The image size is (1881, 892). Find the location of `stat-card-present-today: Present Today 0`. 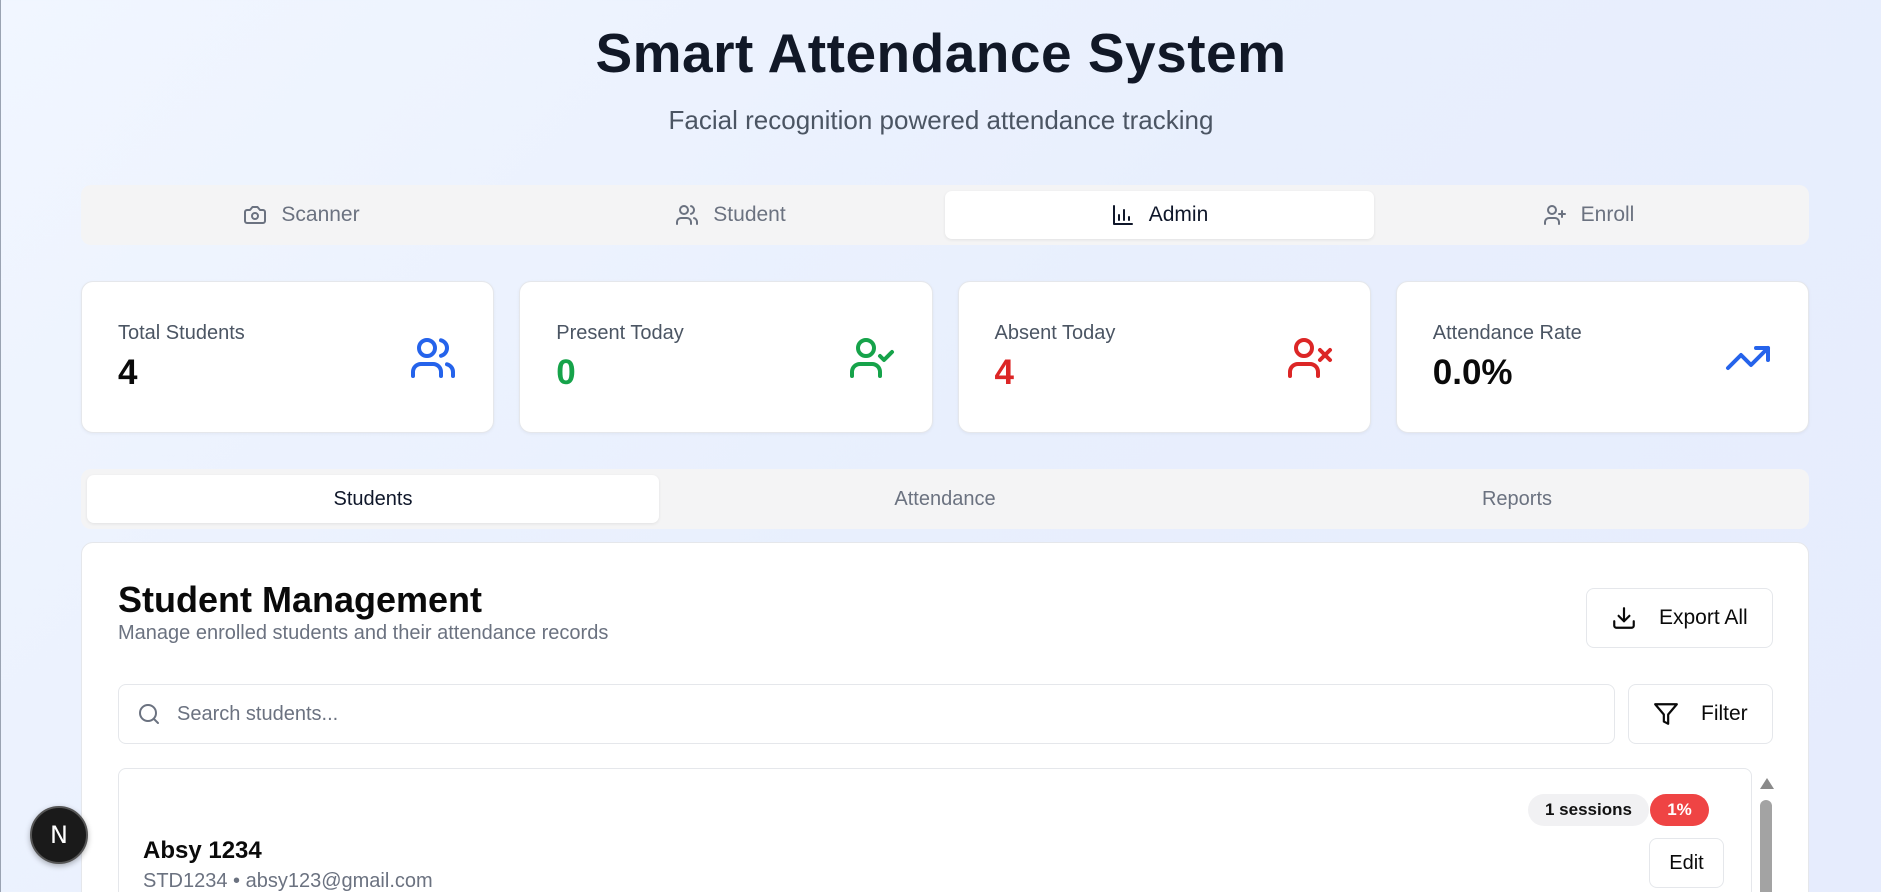

stat-card-present-today: Present Today 0 is located at coordinates (726, 357).